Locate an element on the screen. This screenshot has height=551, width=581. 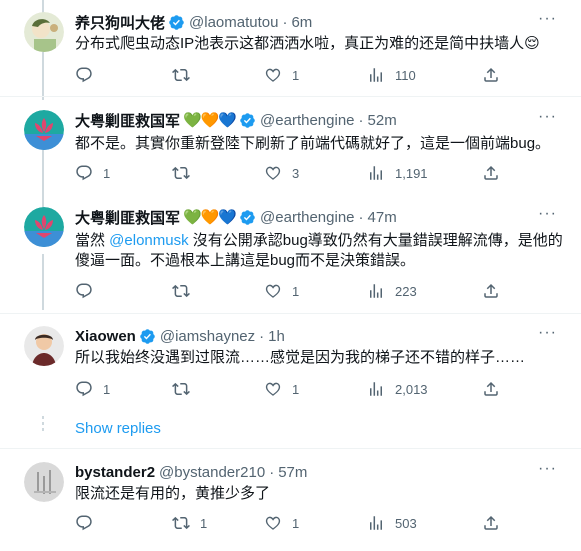
timestamp: 52m is located at coordinates (382, 120).